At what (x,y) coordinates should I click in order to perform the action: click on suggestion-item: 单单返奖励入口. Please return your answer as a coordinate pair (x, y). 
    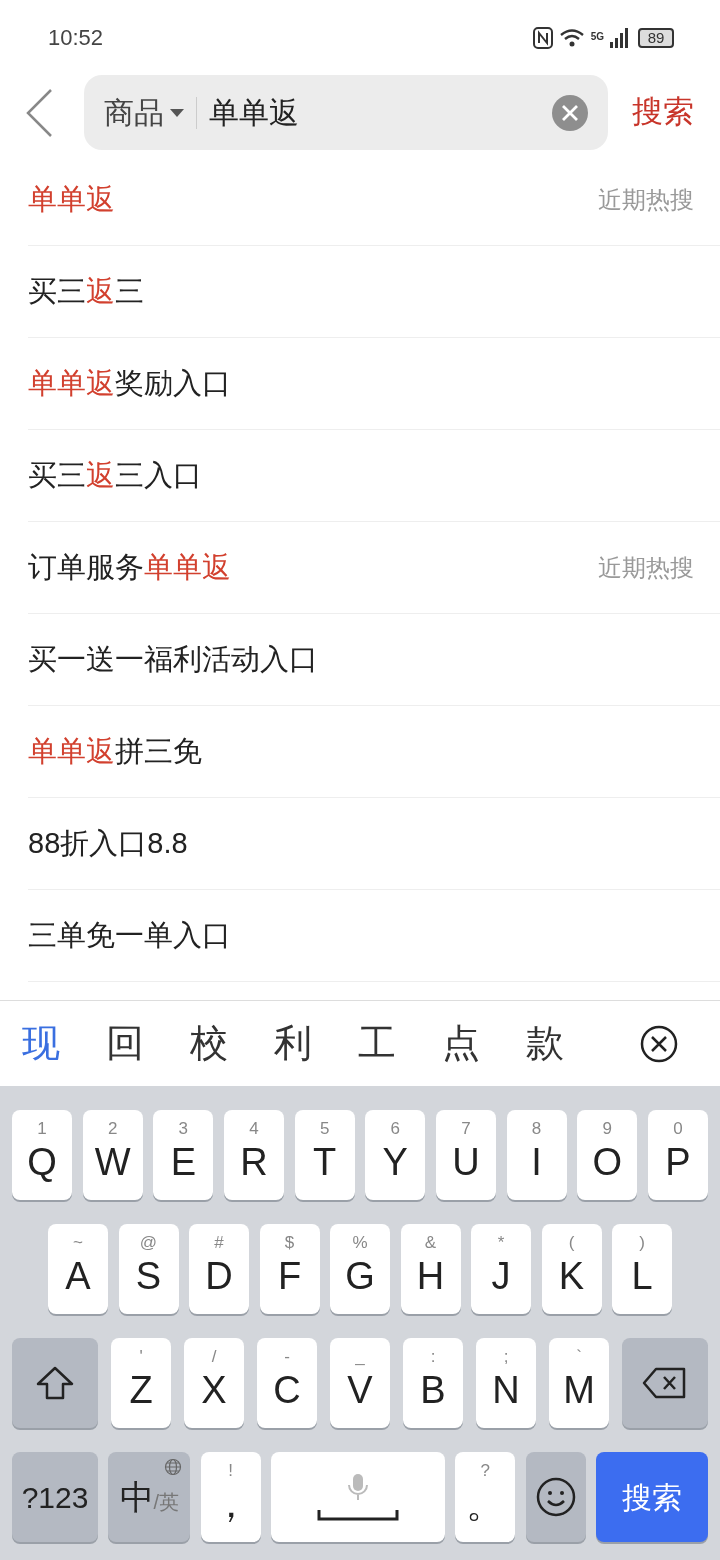
    Looking at the image, I should click on (129, 383).